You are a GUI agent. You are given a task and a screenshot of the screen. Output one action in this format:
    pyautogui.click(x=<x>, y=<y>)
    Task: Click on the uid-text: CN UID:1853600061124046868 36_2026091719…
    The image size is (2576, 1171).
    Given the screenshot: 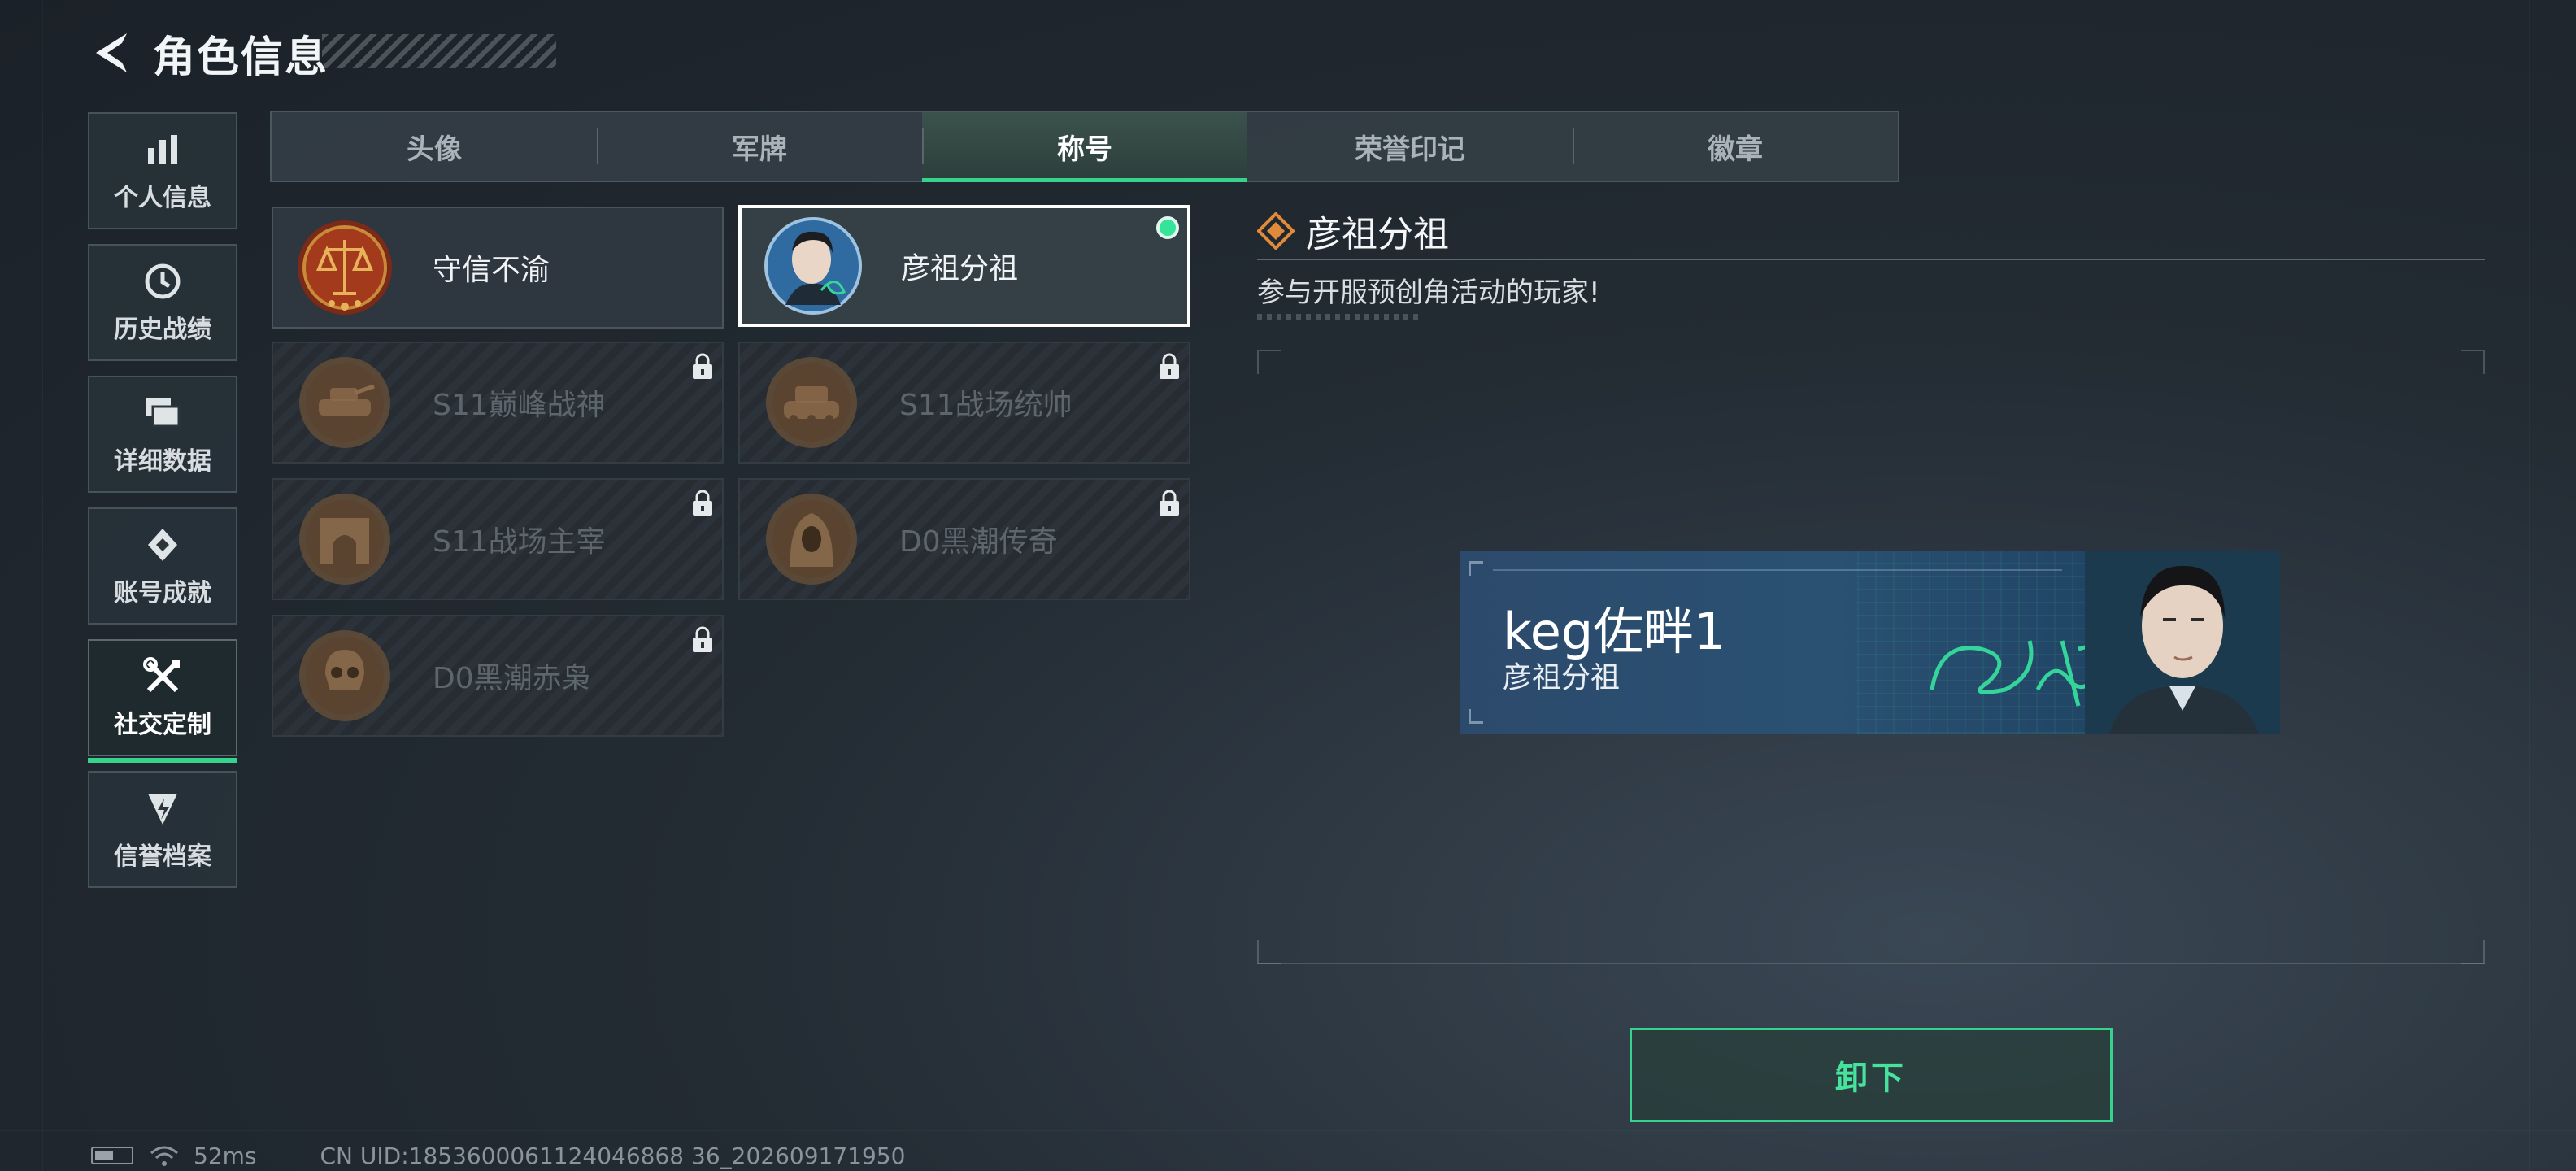 What is the action you would take?
    pyautogui.click(x=613, y=1155)
    